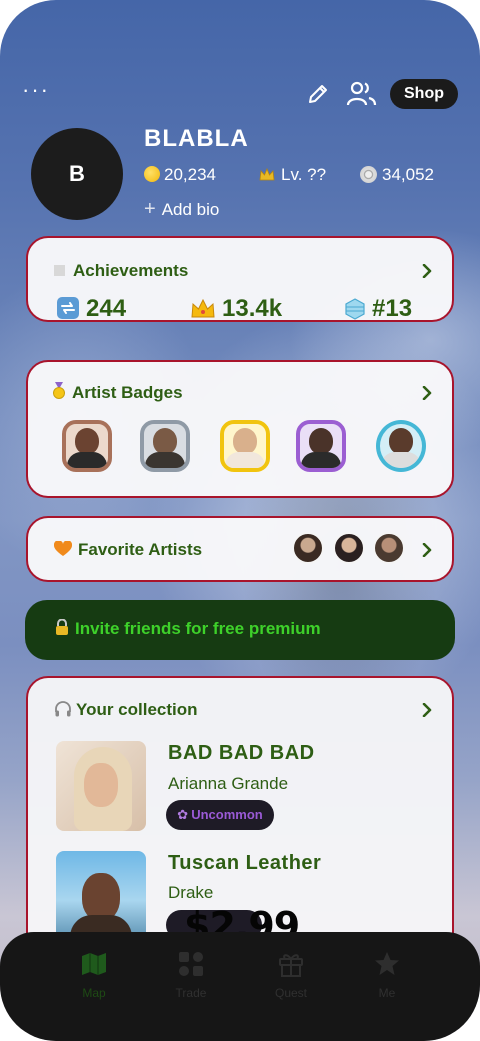 The width and height of the screenshot is (480, 1041). What do you see at coordinates (94, 993) in the screenshot?
I see `tab-label: Map` at bounding box center [94, 993].